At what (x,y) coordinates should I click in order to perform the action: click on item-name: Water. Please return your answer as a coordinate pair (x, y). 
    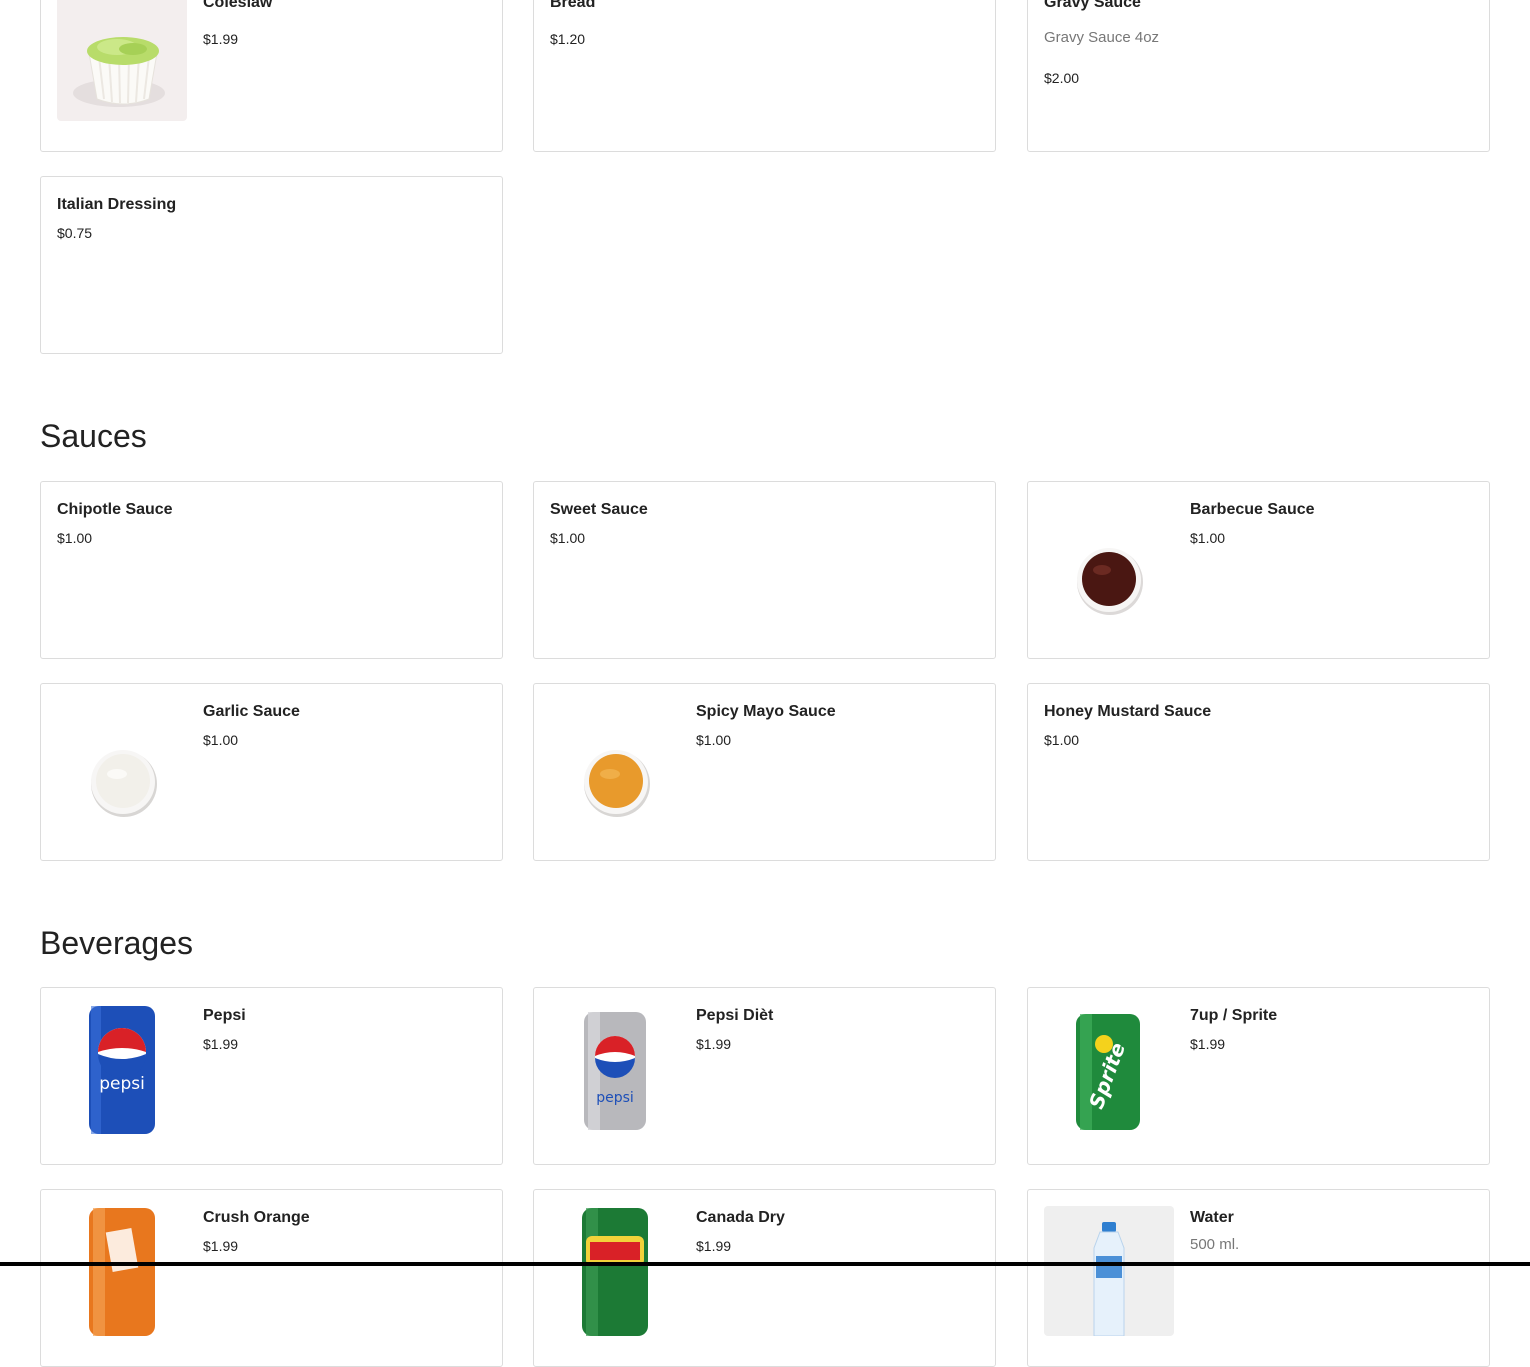
    Looking at the image, I should click on (1212, 1217).